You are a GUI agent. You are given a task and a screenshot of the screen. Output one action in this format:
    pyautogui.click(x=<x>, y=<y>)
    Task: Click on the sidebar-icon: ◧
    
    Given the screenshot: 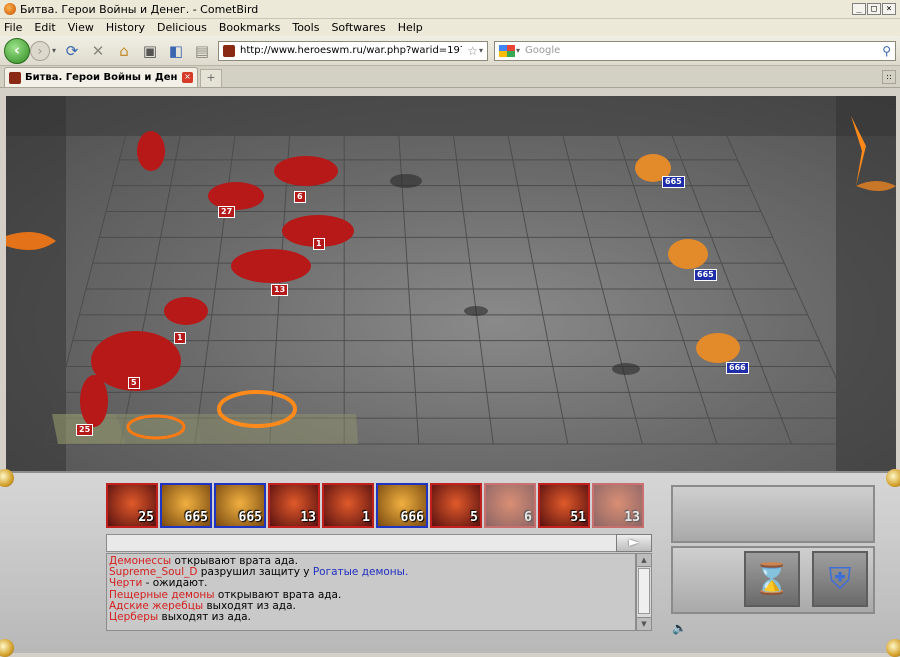 What is the action you would take?
    pyautogui.click(x=176, y=51)
    